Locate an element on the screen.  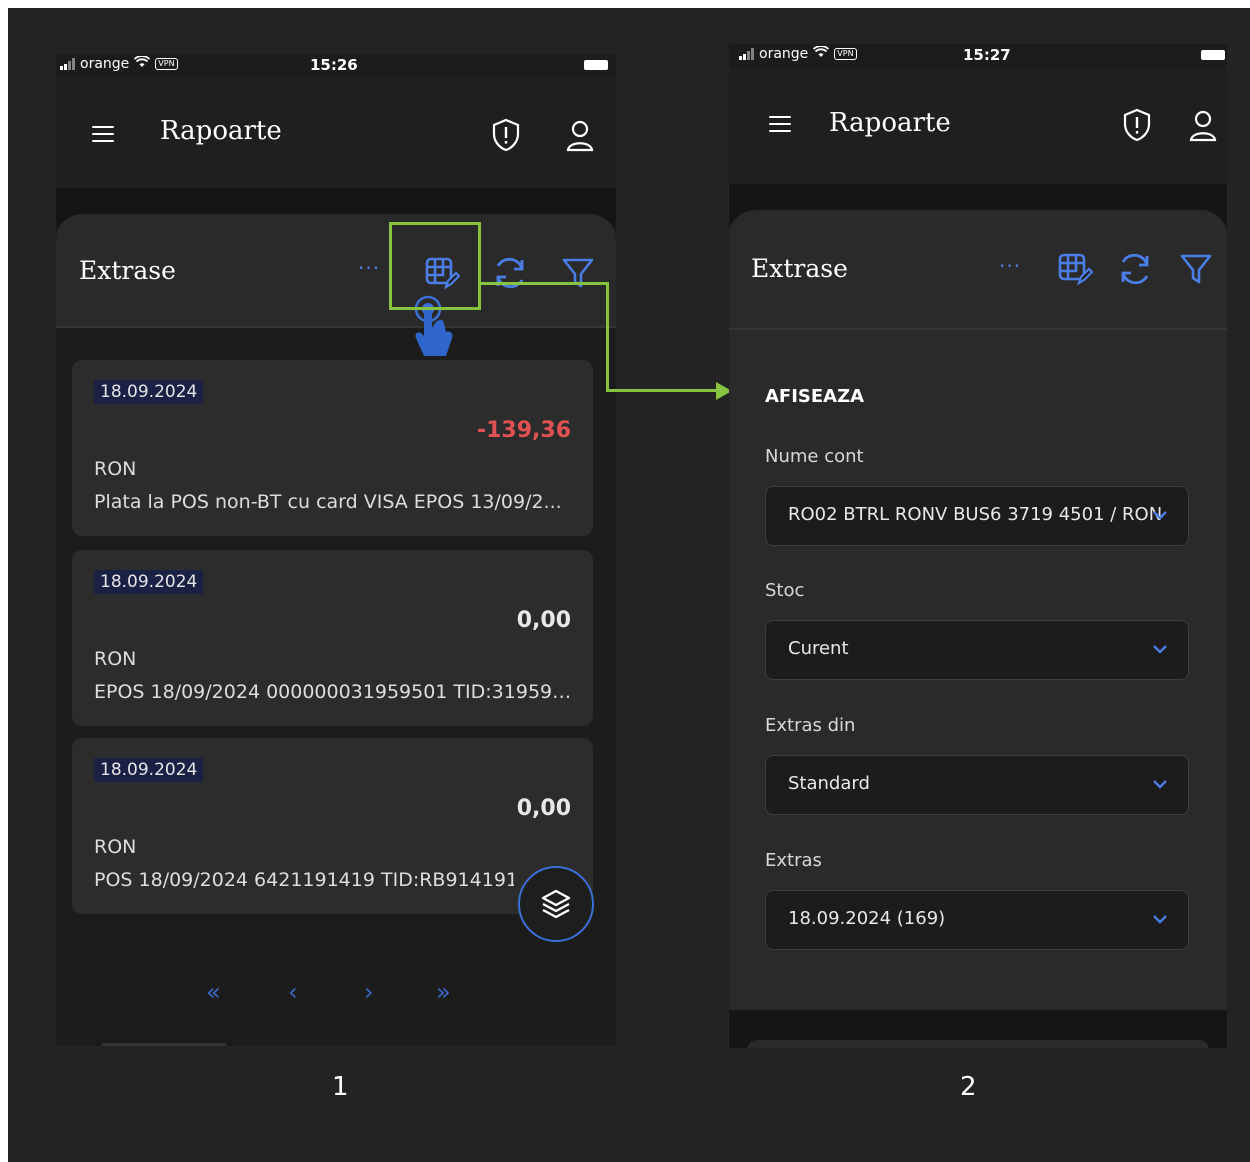
next-card-edge is located at coordinates (978, 1044).